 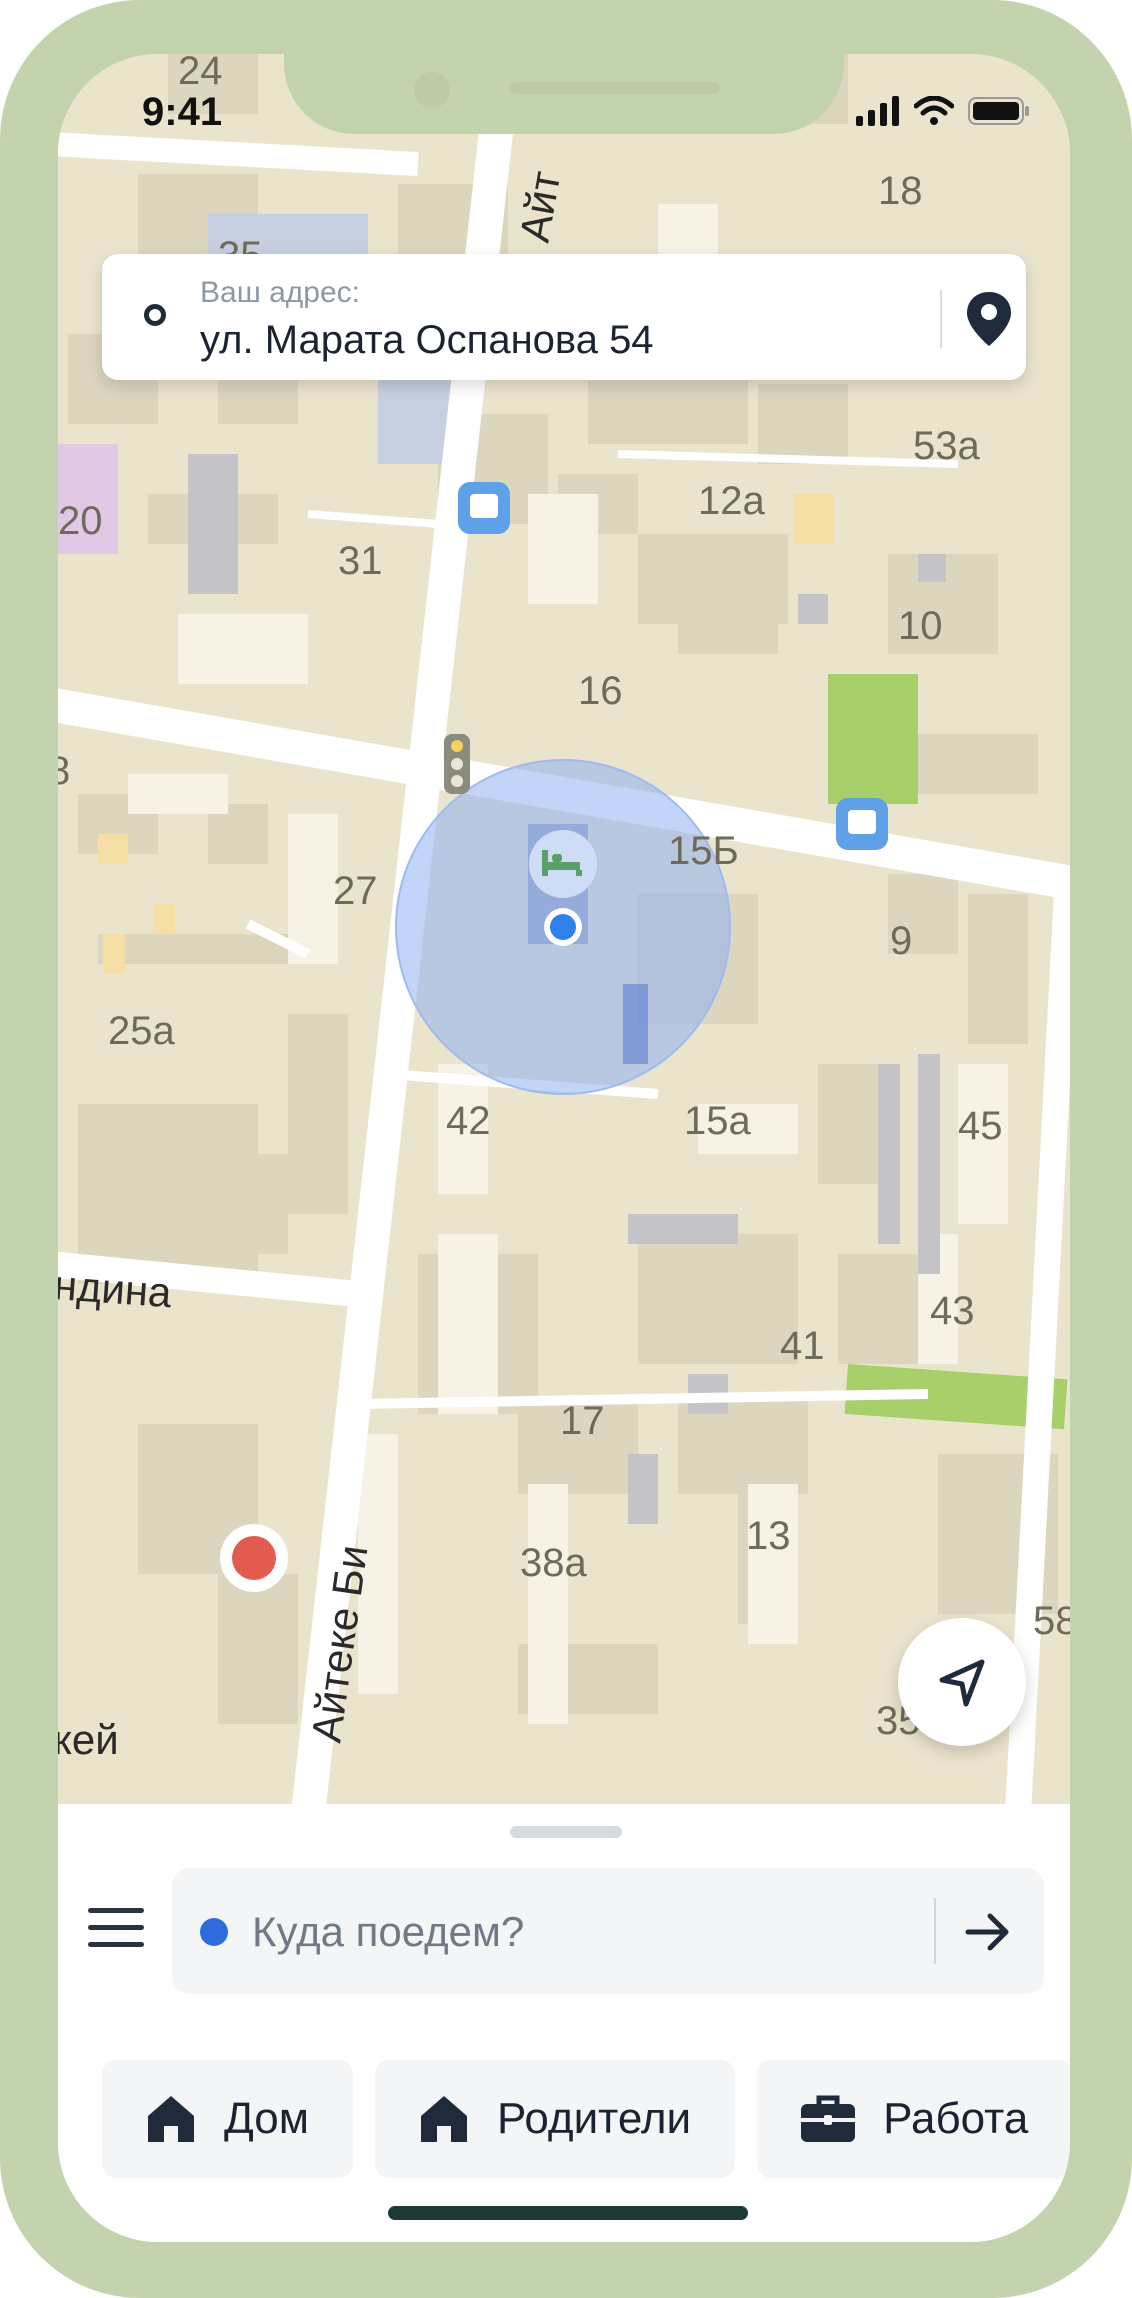 What do you see at coordinates (594, 2118) in the screenshot?
I see `quick-place-label: Родители` at bounding box center [594, 2118].